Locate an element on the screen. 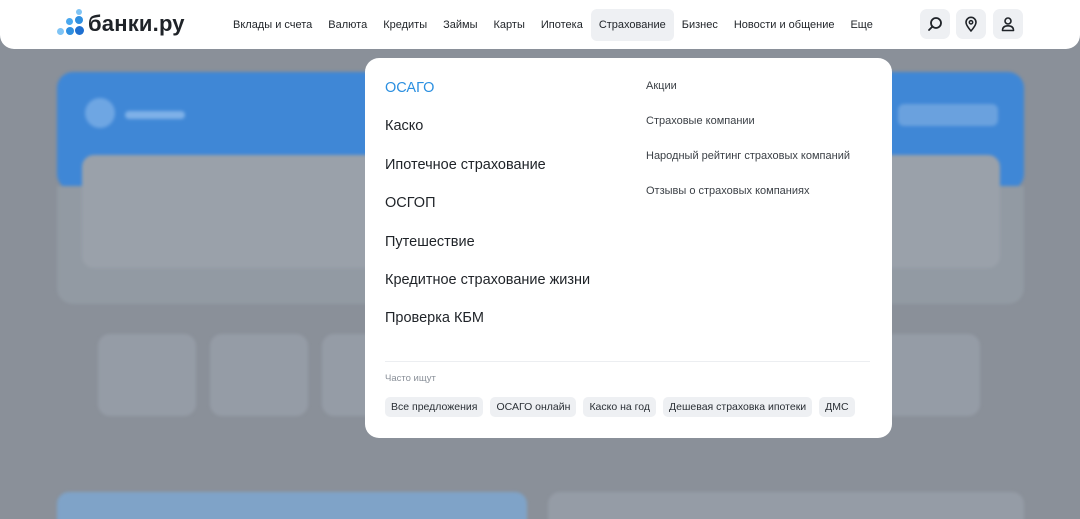 This screenshot has height=519, width=1080. logo-icon is located at coordinates (70, 22).